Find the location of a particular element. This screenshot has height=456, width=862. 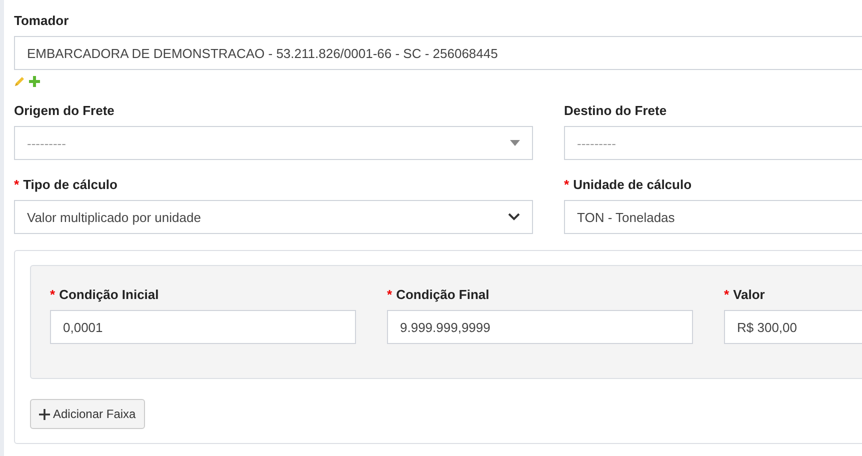

add-button is located at coordinates (34, 81).